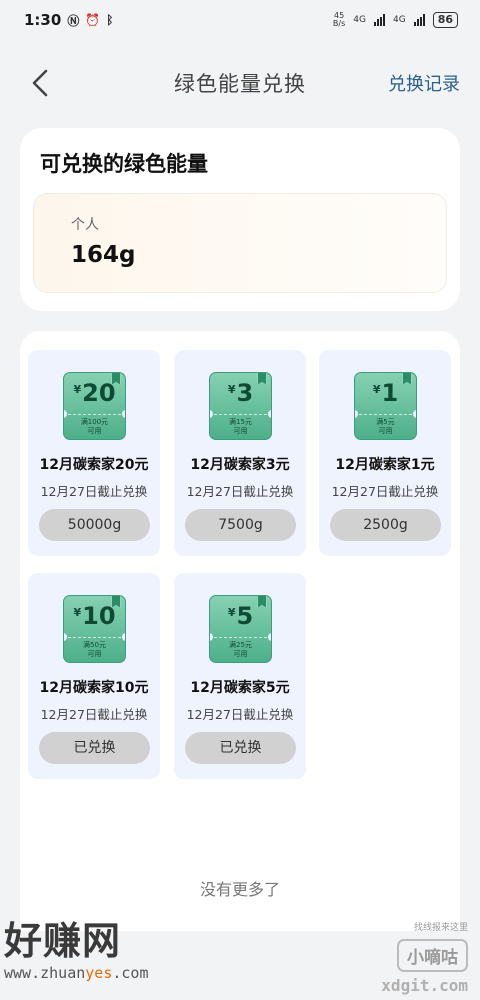  I want to click on watermark-right: 找线报来这里 小嘀咕 xdgit.com, so click(424, 957).